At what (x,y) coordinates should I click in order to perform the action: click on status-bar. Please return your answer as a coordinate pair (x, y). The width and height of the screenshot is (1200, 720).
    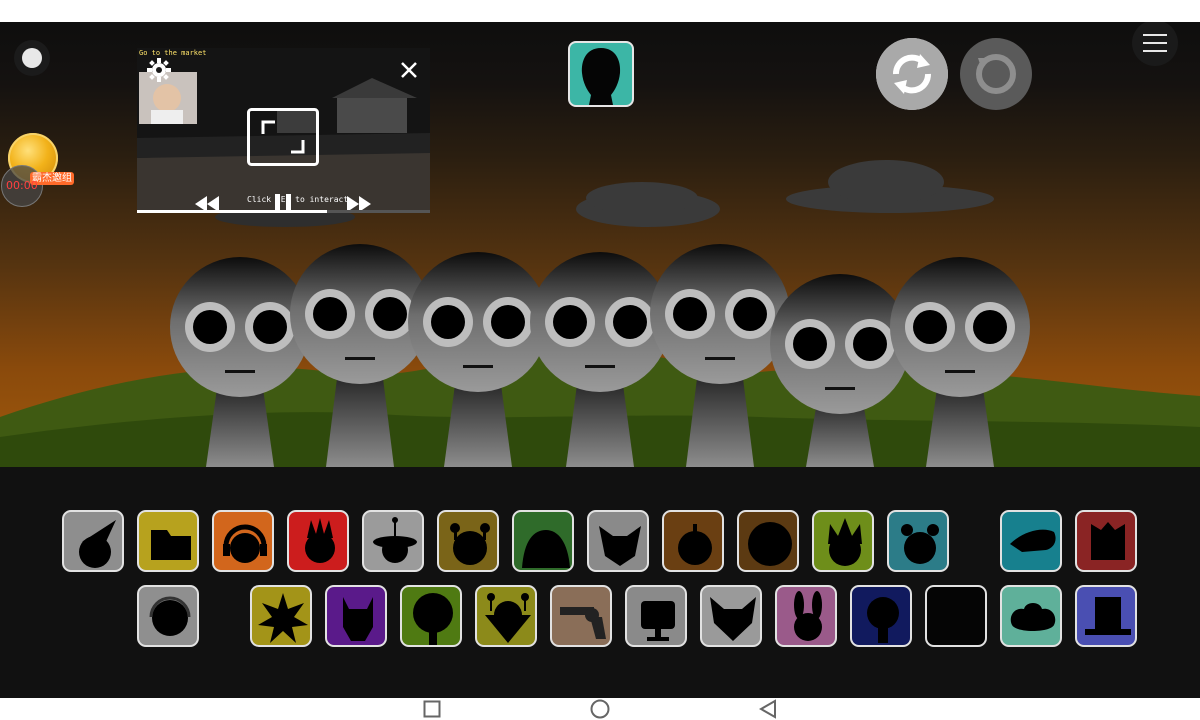
    Looking at the image, I should click on (600, 11).